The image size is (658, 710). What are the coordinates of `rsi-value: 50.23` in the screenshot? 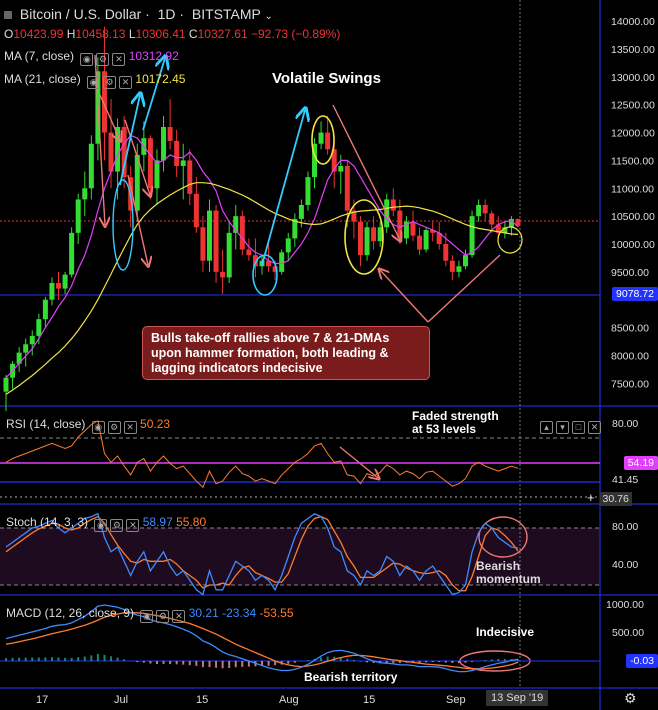 It's located at (155, 424).